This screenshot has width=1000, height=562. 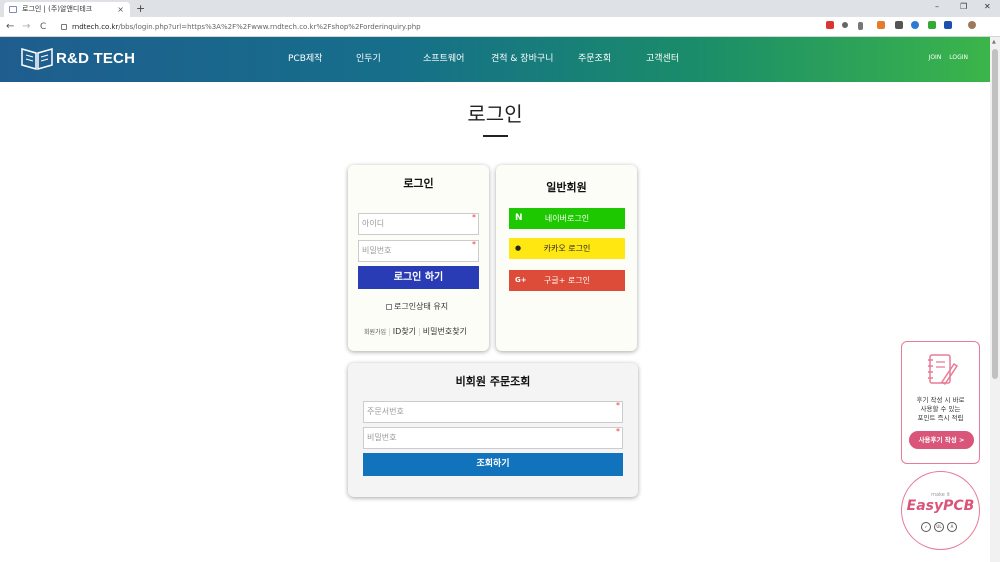 What do you see at coordinates (57, 9) in the screenshot?
I see `tab-title: 로그인 | (주)알앤디테크` at bounding box center [57, 9].